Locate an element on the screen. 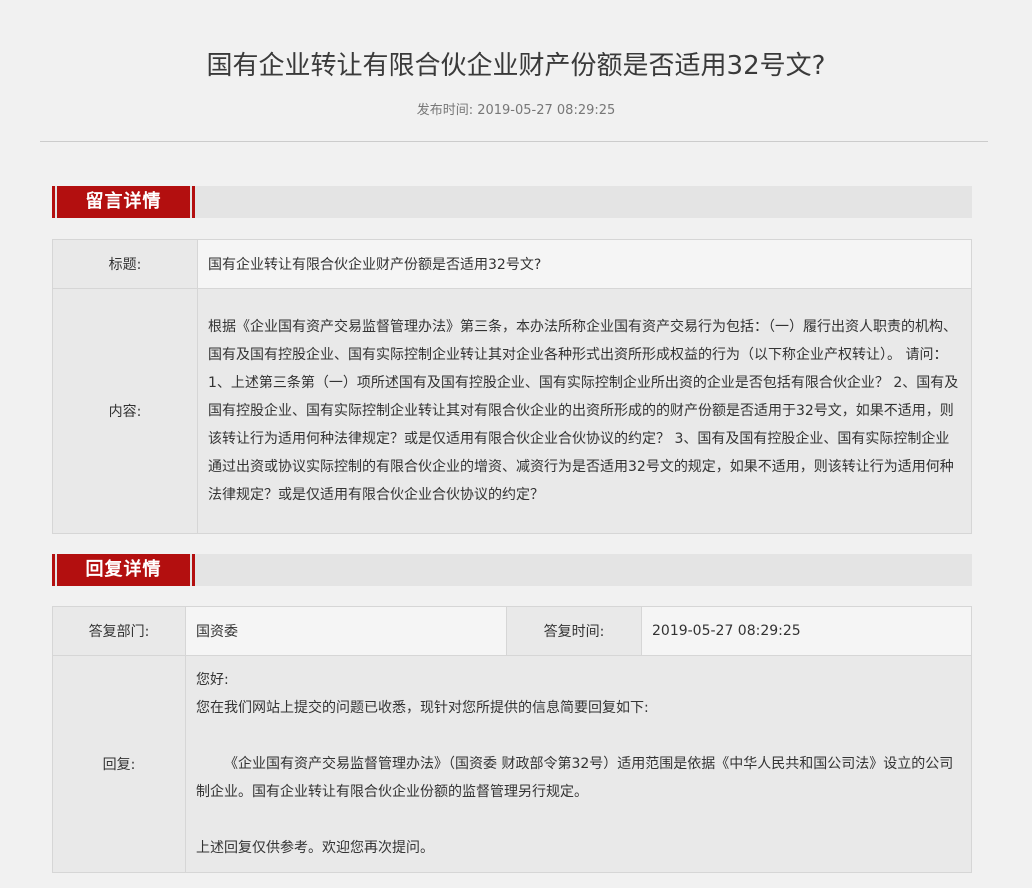 Image resolution: width=1032 pixels, height=888 pixels. publish-info: 发布时间: 2019-05-27 08:29:25 is located at coordinates (516, 111).